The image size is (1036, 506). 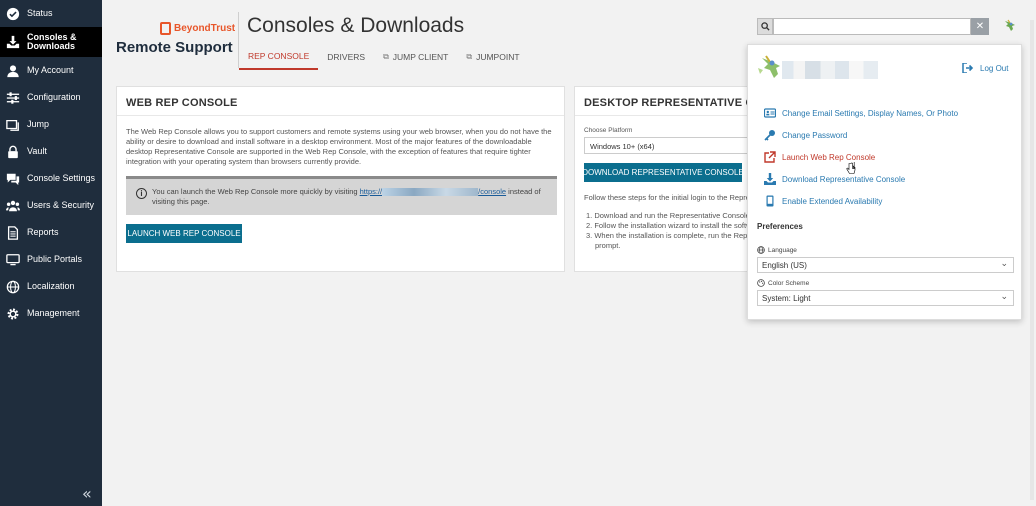 What do you see at coordinates (678, 145) in the screenshot?
I see `platform-select: Windows 10+ (x64)` at bounding box center [678, 145].